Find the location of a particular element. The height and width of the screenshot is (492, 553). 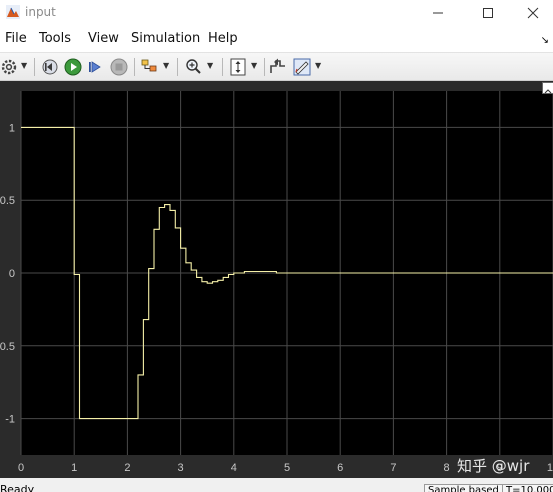

window-title: input is located at coordinates (40, 12).